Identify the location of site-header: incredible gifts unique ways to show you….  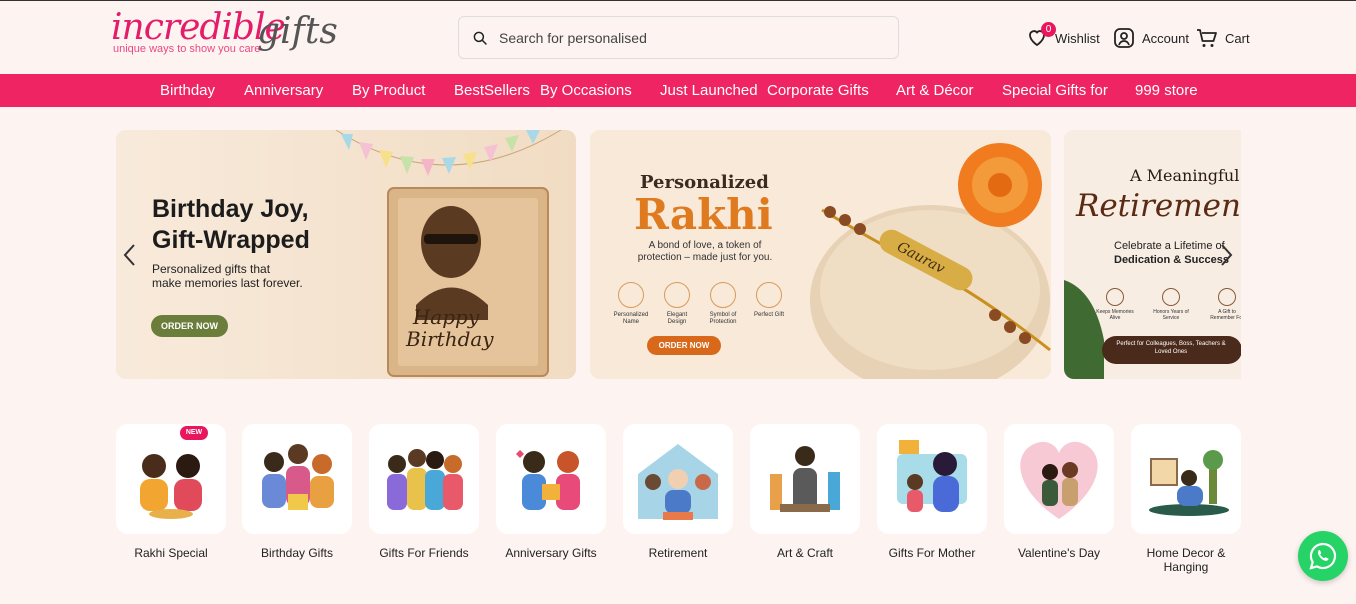
(678, 37).